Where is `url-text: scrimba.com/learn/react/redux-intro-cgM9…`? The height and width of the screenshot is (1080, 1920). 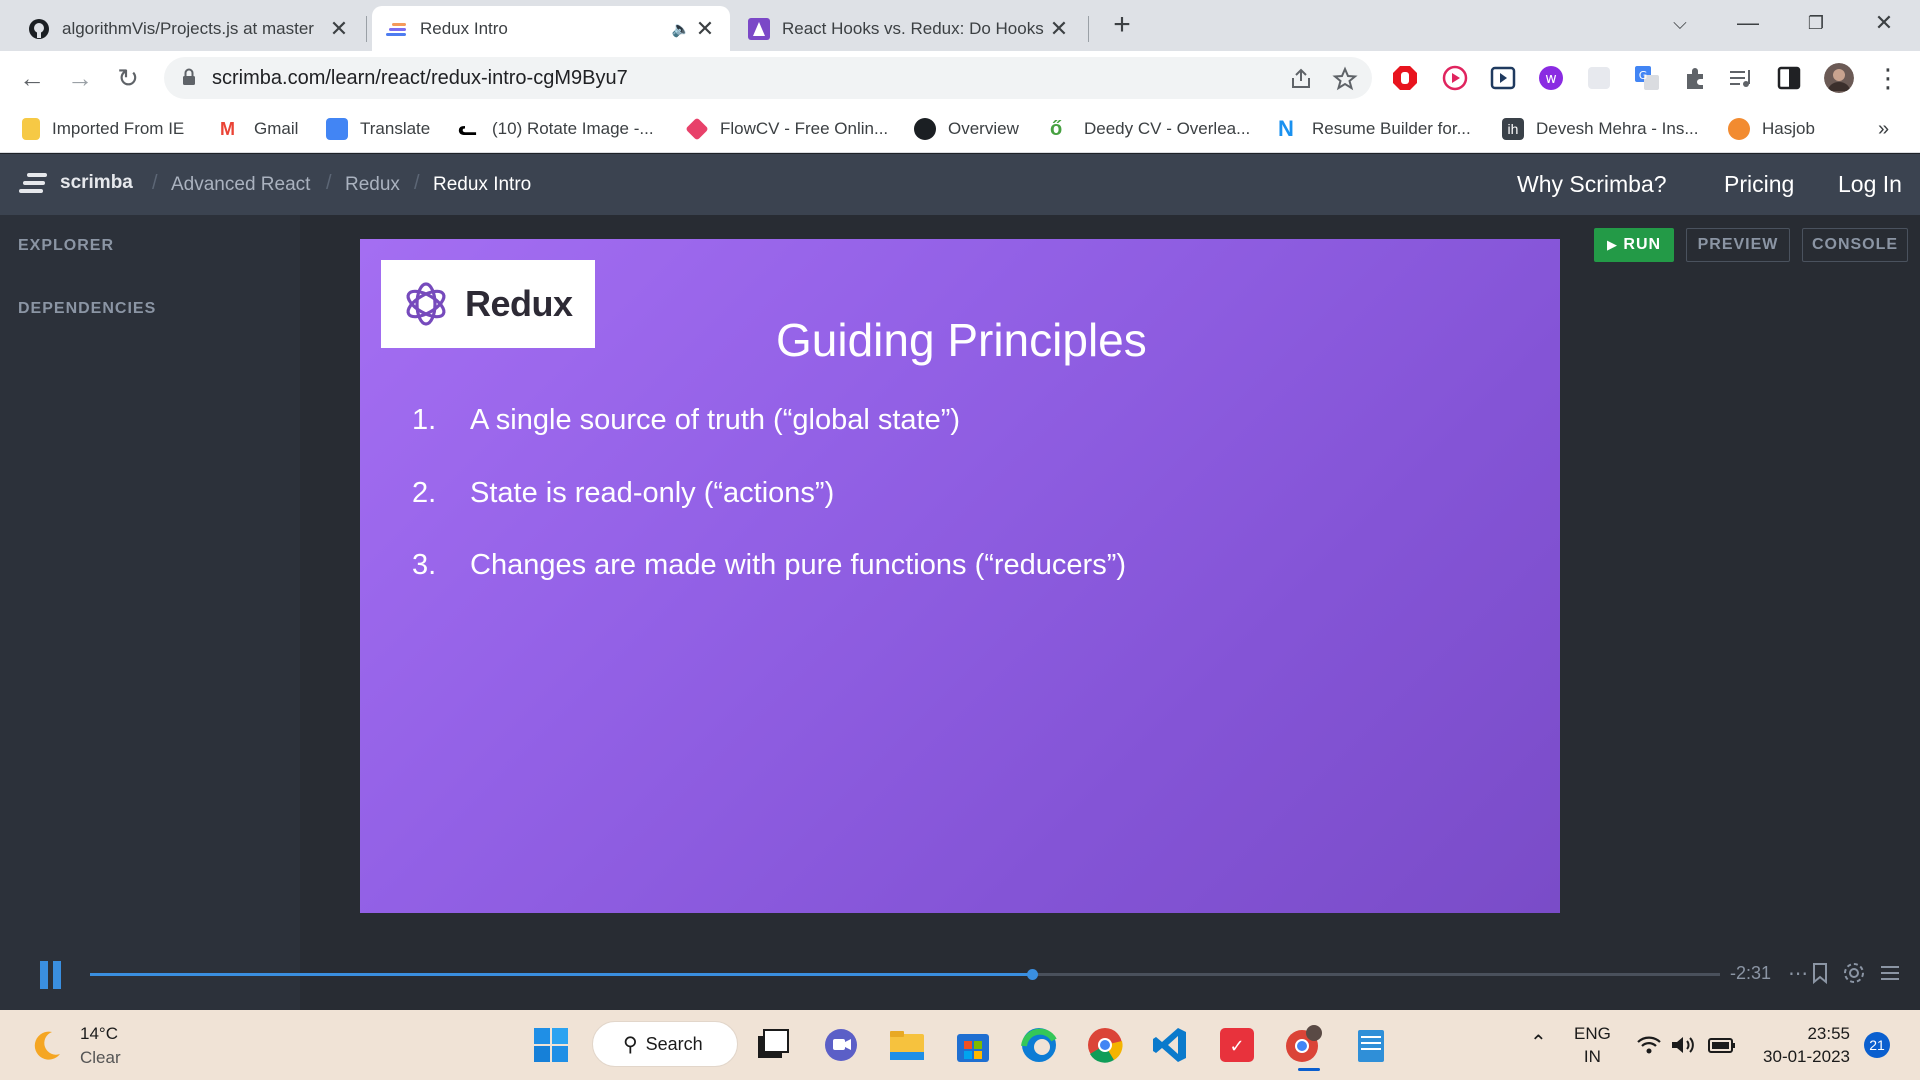
url-text: scrimba.com/learn/react/redux-intro-cgM9… is located at coordinates (420, 78).